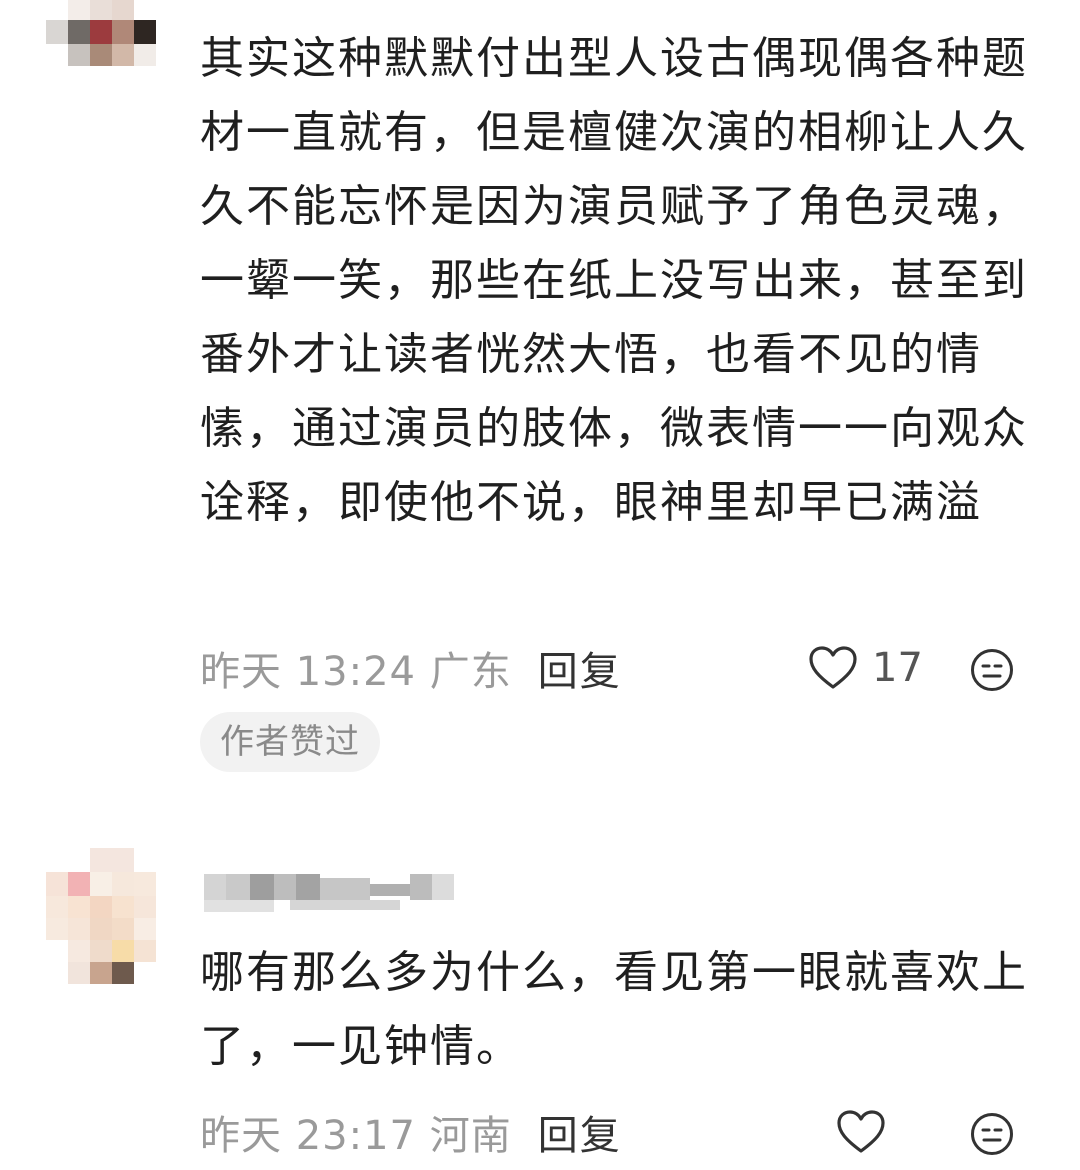 This screenshot has width=1080, height=1170. I want to click on like-button, so click(868, 1132).